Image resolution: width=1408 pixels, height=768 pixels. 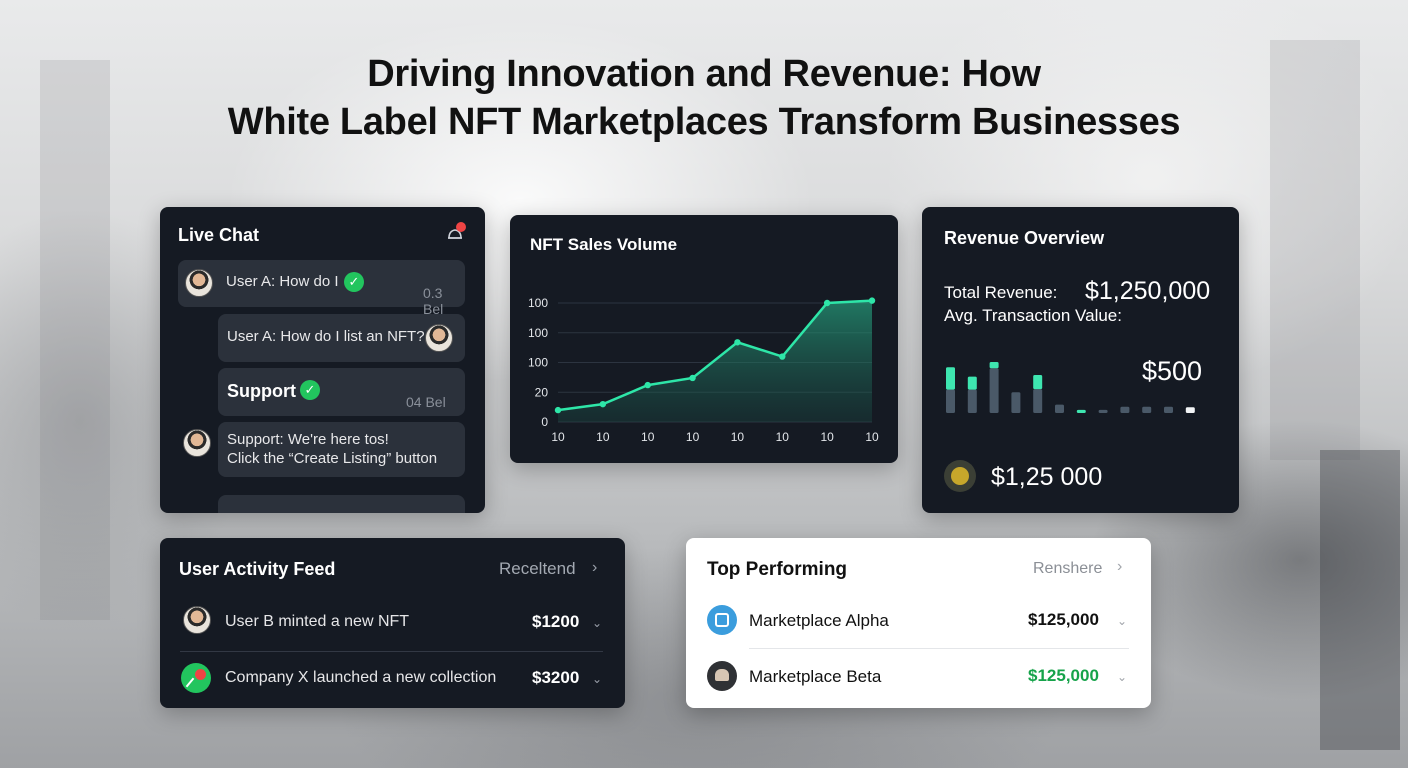 I want to click on chat-message-stamp: 0.3 Bel, so click(x=433, y=301).